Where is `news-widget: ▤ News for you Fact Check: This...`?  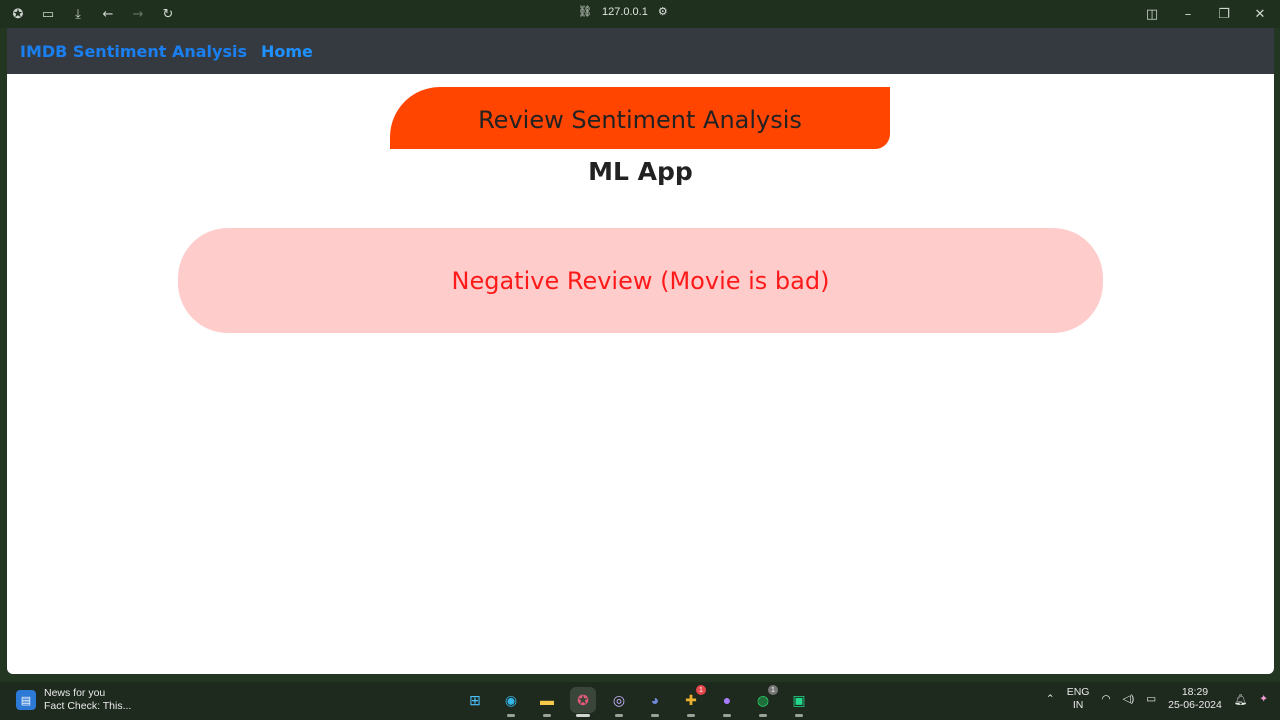 news-widget: ▤ News for you Fact Check: This... is located at coordinates (73, 700).